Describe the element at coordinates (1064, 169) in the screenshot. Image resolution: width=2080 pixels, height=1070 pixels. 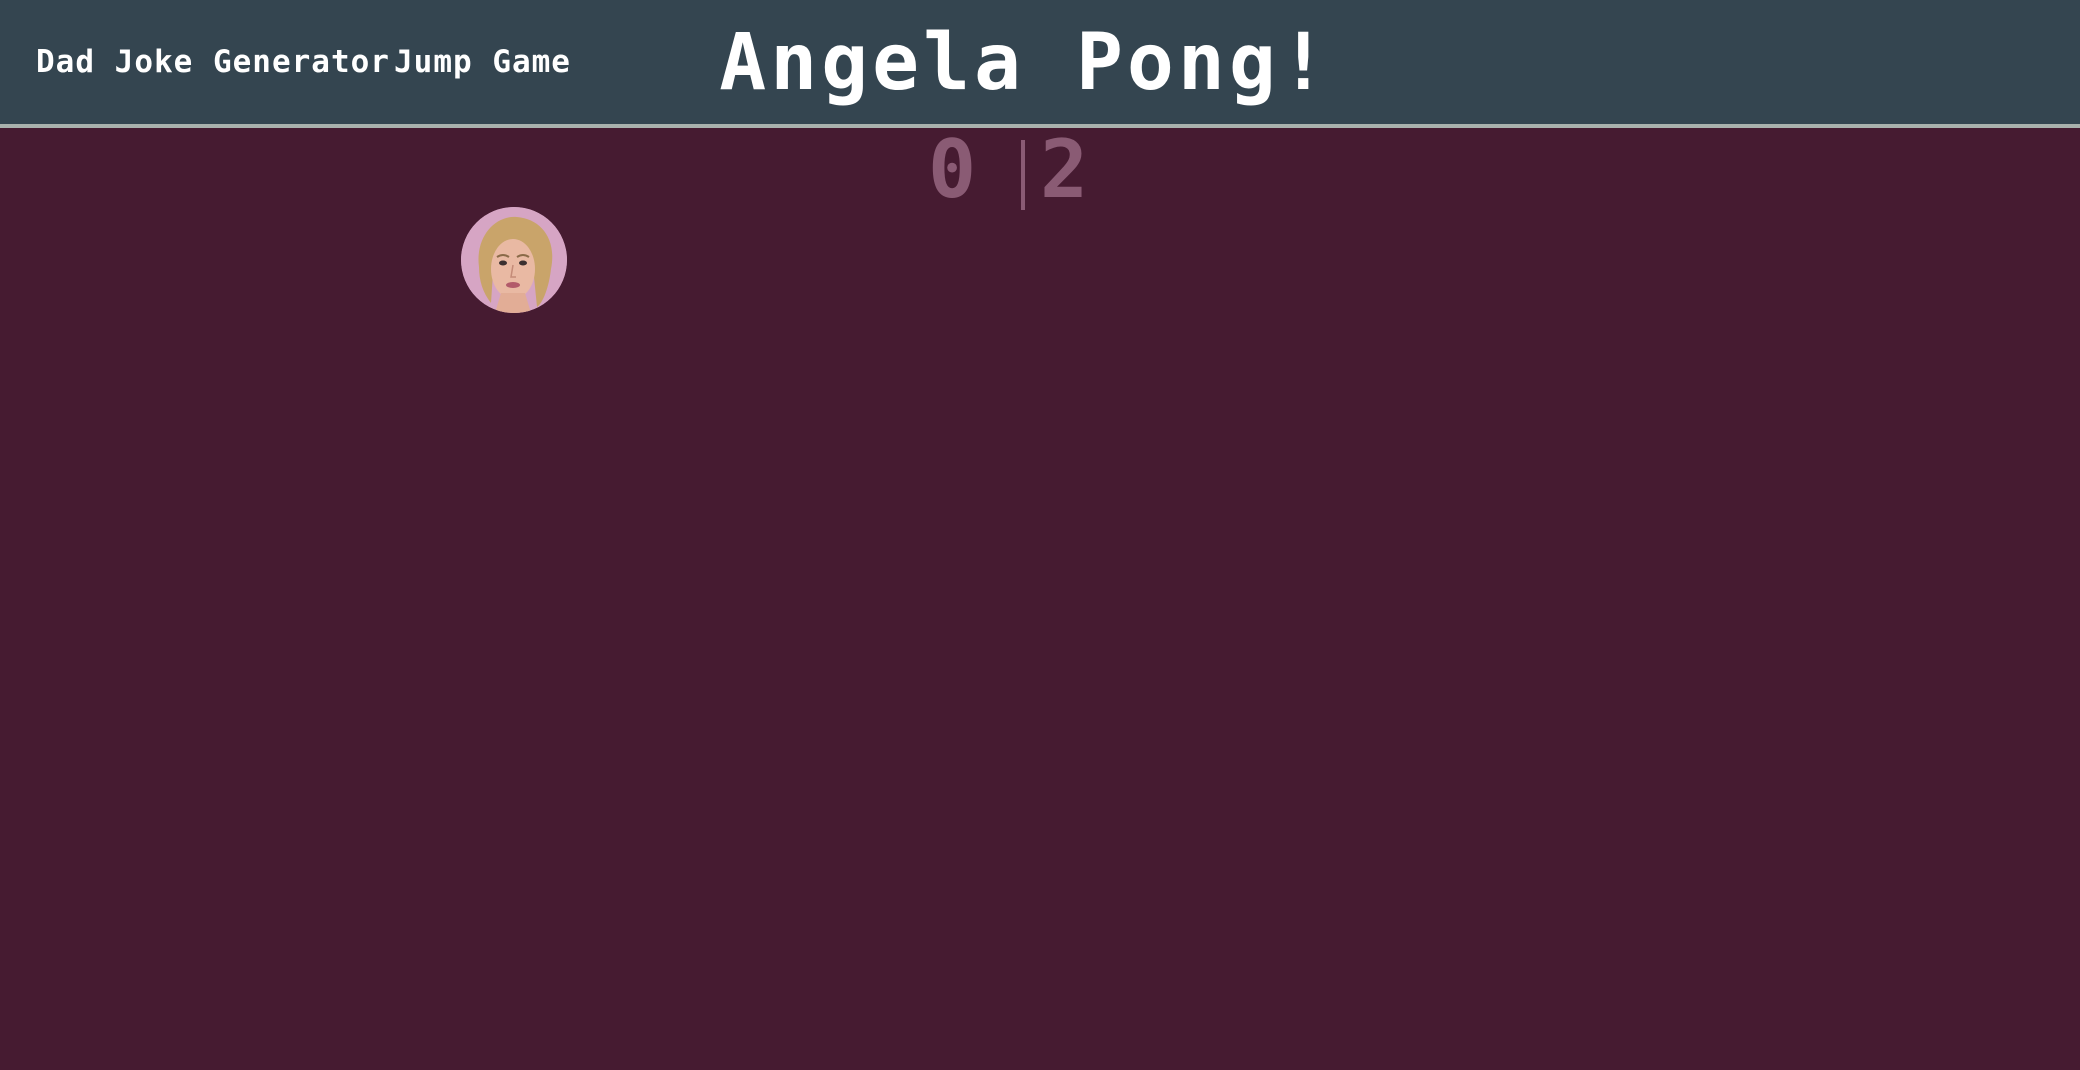
I see `right-score: 2` at that location.